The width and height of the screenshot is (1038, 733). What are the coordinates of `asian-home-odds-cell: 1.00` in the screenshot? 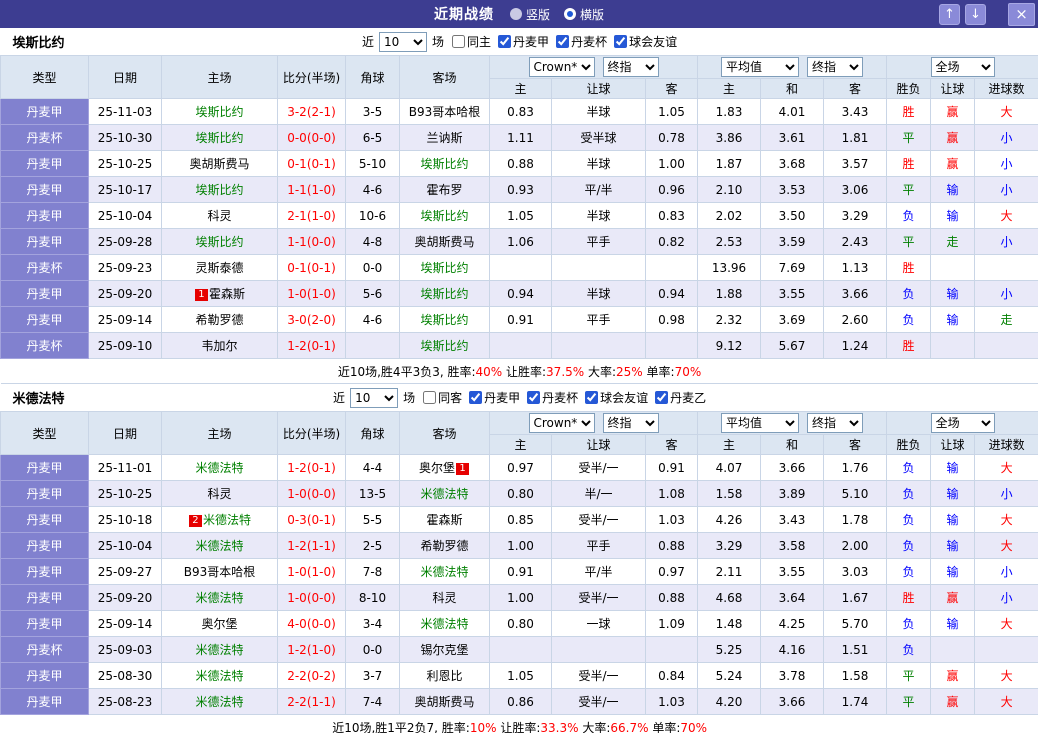 It's located at (520, 597).